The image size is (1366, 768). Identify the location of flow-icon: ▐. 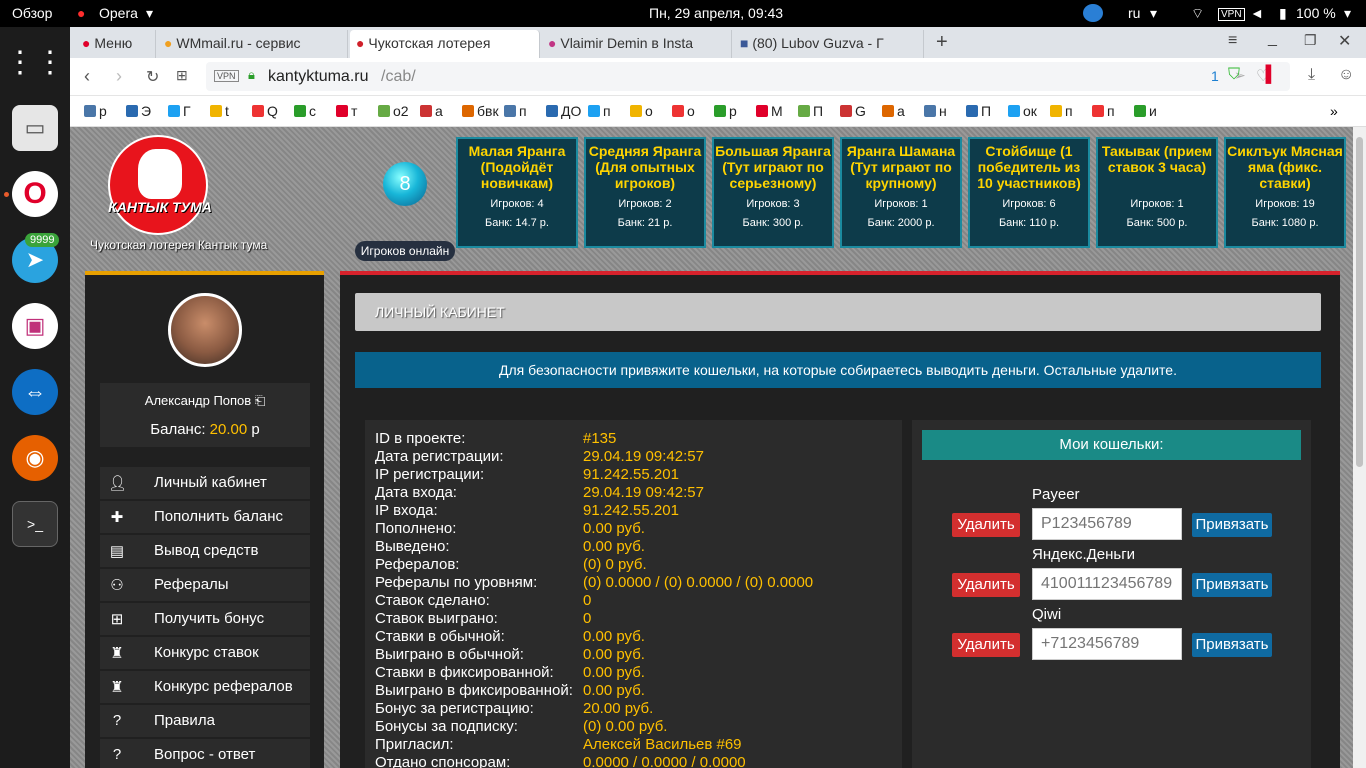
(1265, 75).